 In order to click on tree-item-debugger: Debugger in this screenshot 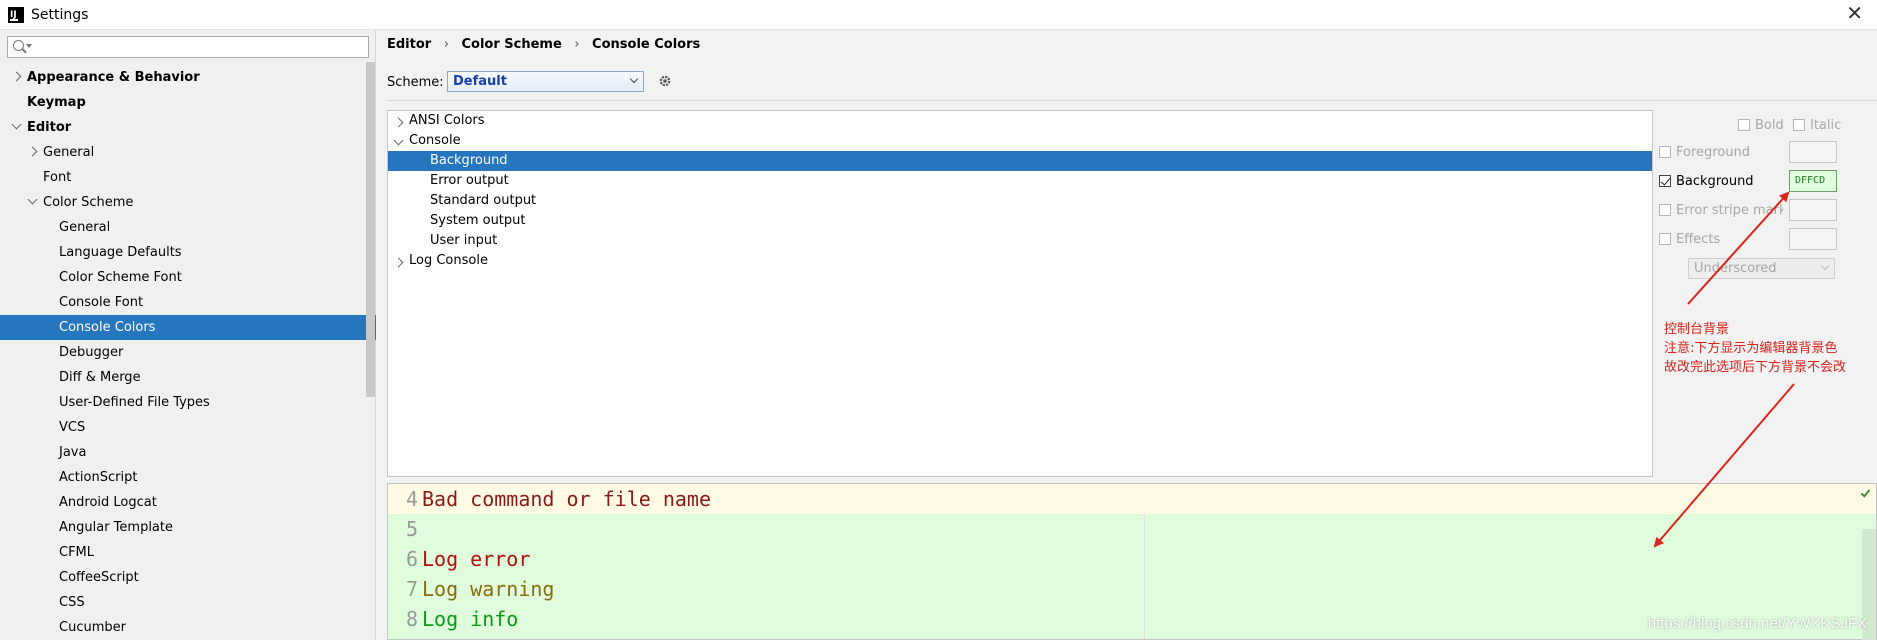, I will do `click(188, 352)`.